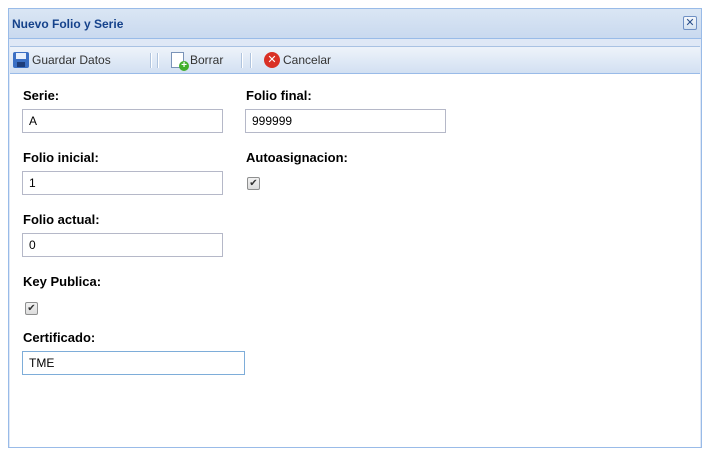  I want to click on save-button: Guardar Datos, so click(62, 60).